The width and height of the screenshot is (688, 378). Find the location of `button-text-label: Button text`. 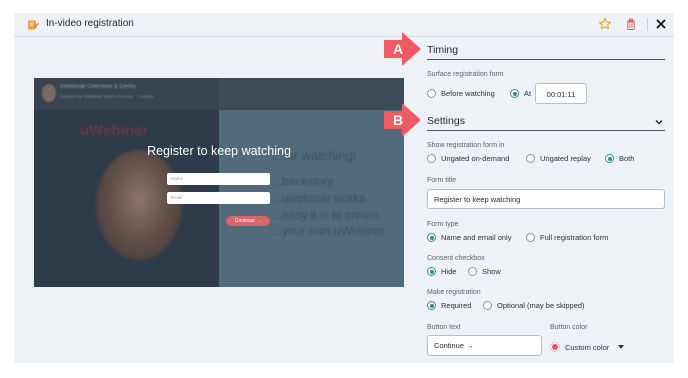

button-text-label: Button text is located at coordinates (444, 327).